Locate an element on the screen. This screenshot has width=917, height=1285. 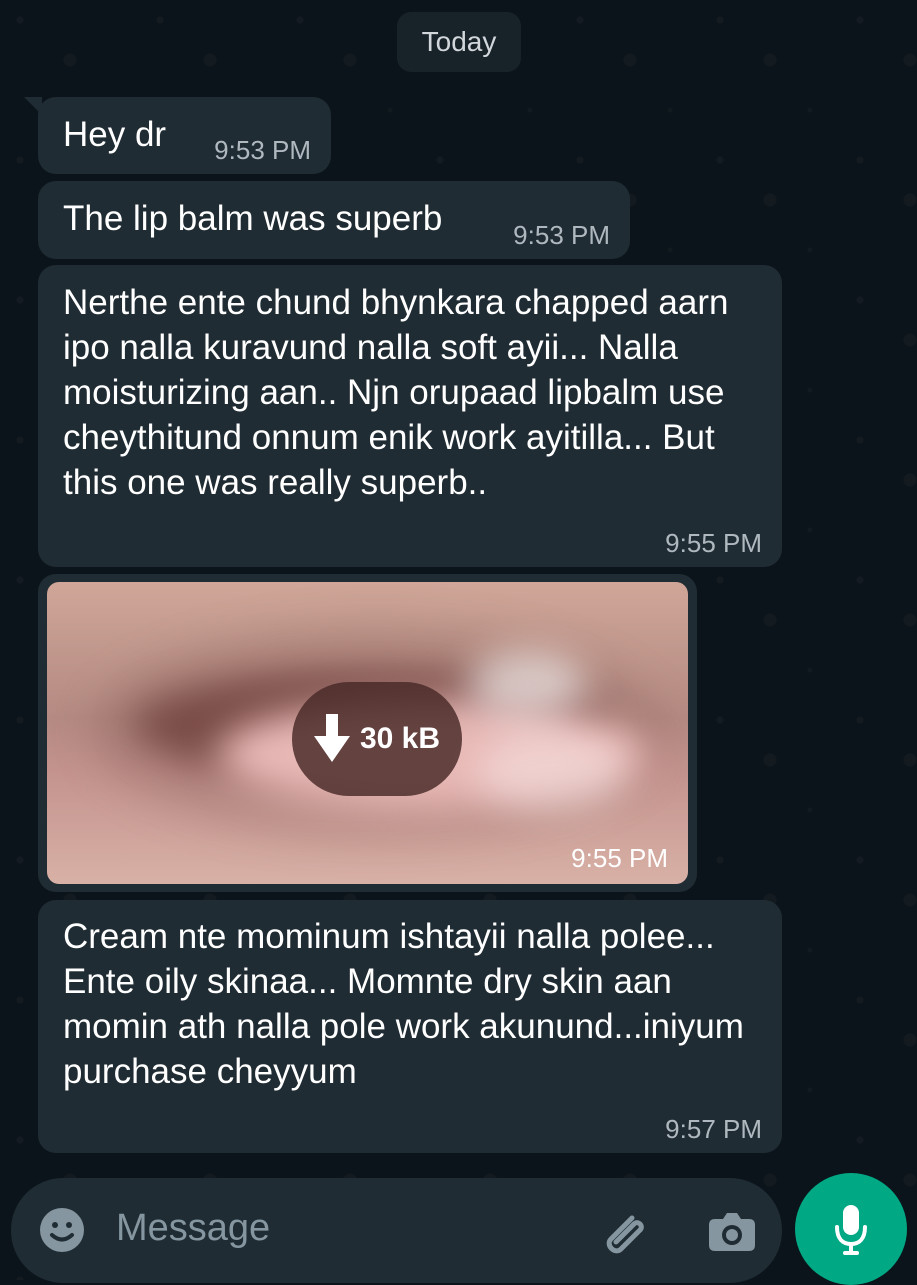
download-button: 30 kB is located at coordinates (377, 739).